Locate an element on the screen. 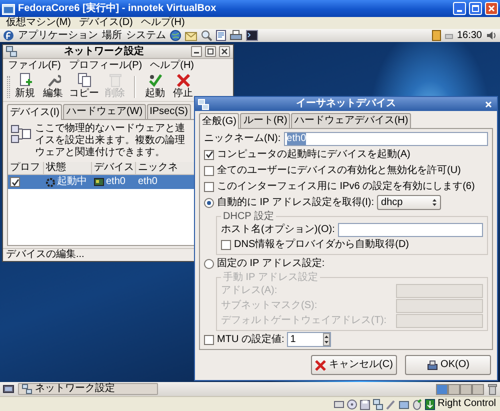  taskbar-button: ネットワーク設定 is located at coordinates (88, 389).